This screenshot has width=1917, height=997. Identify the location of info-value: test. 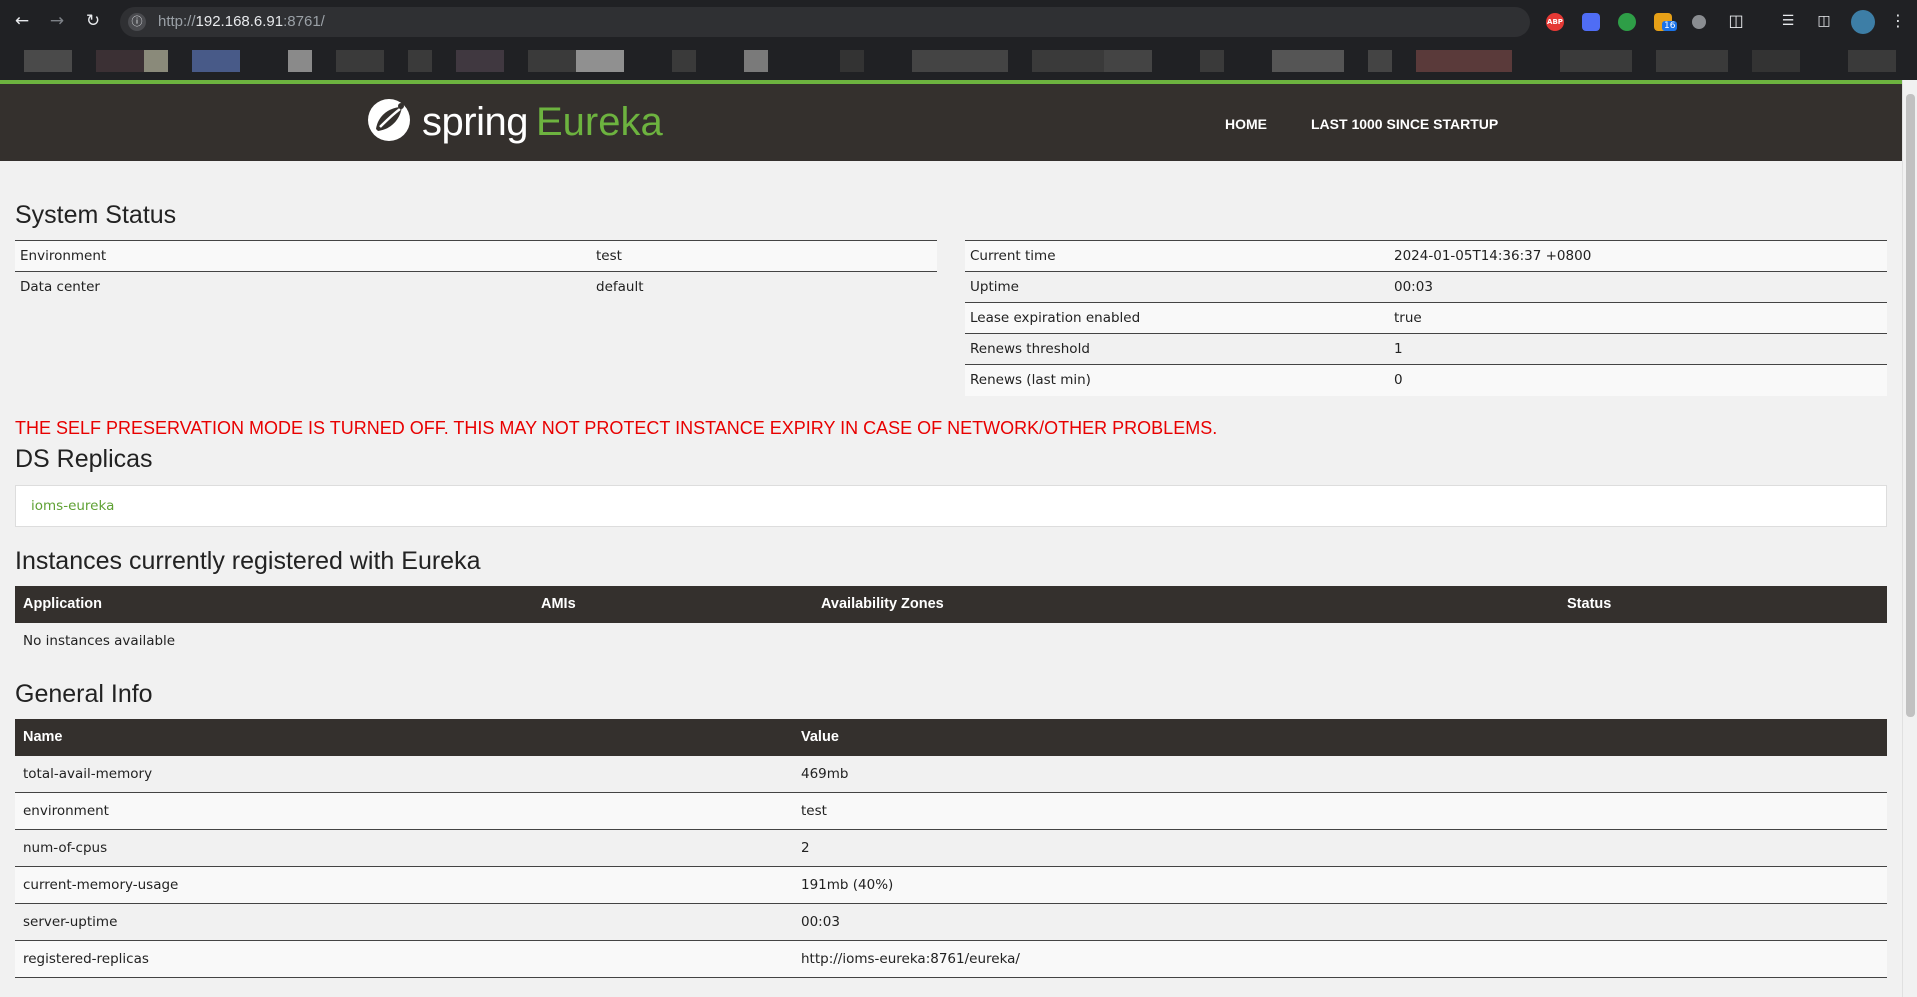
(1340, 811).